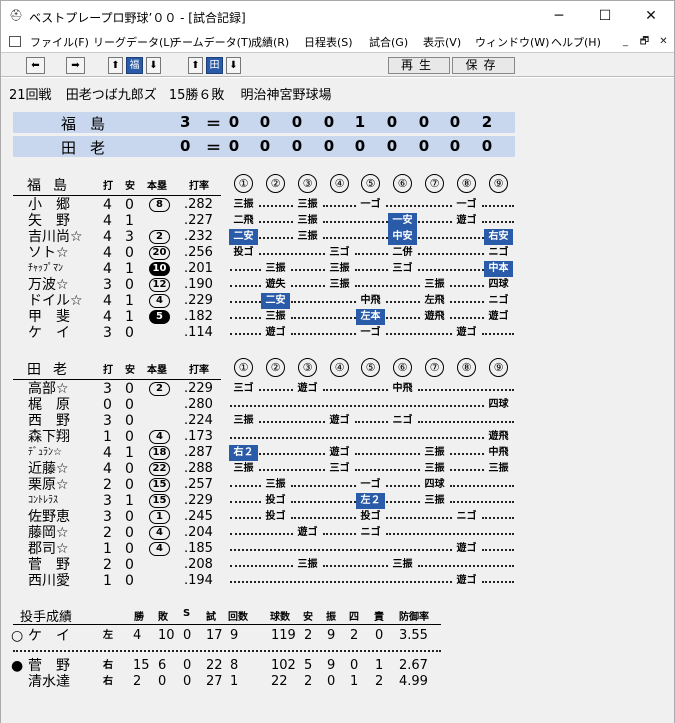 The height and width of the screenshot is (723, 675). Describe the element at coordinates (227, 651) in the screenshot. I see `dotted-separator` at that location.